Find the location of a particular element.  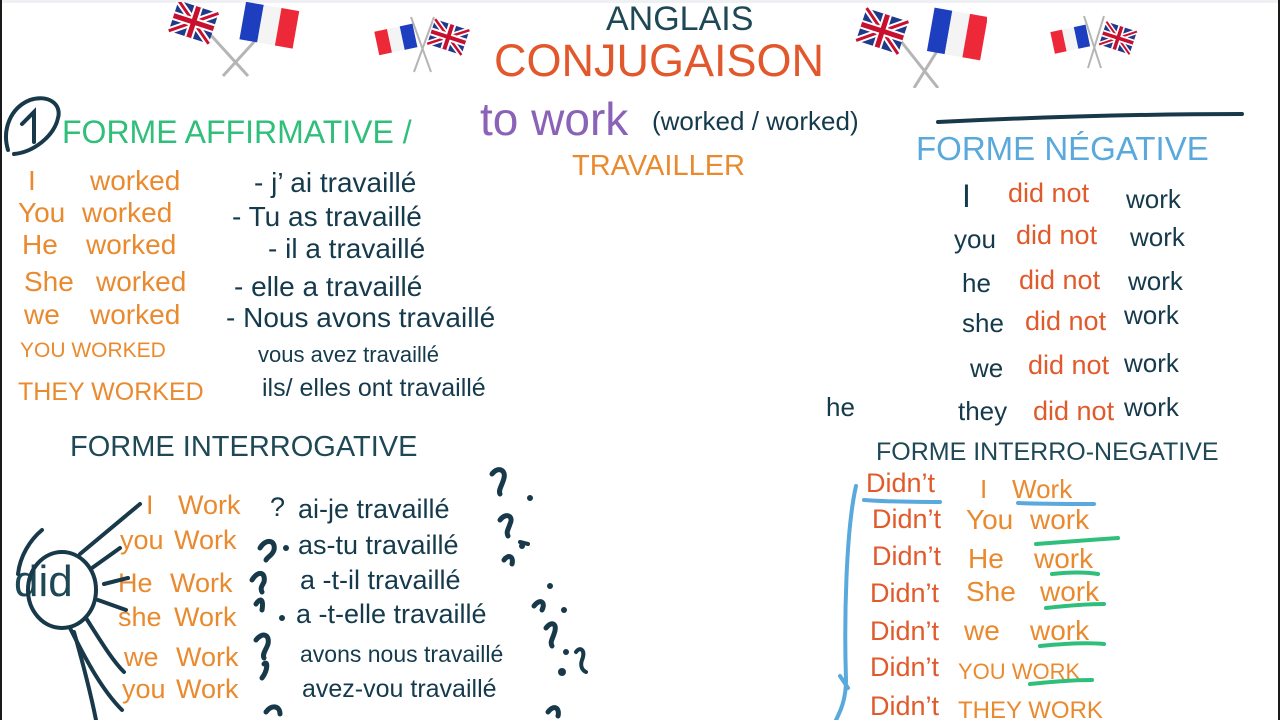

negative-subject: they is located at coordinates (983, 411).